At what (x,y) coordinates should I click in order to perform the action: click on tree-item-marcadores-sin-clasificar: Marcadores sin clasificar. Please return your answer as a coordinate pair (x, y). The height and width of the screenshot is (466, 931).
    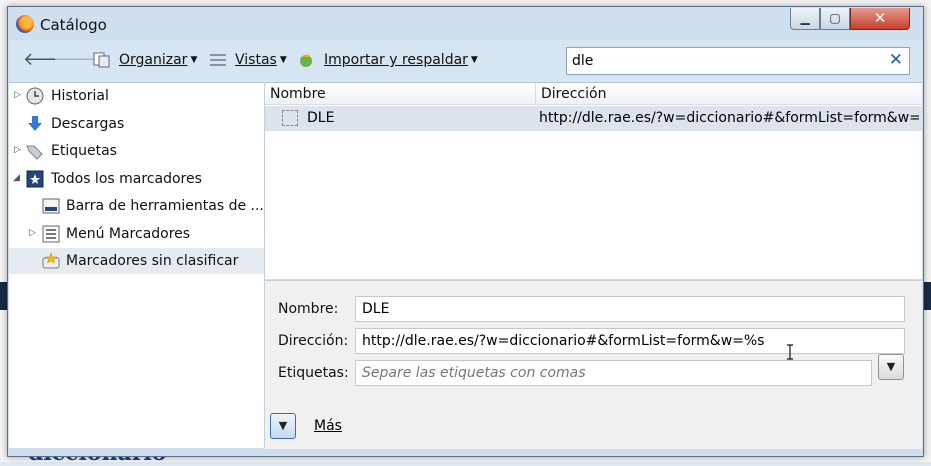
    Looking at the image, I should click on (136, 261).